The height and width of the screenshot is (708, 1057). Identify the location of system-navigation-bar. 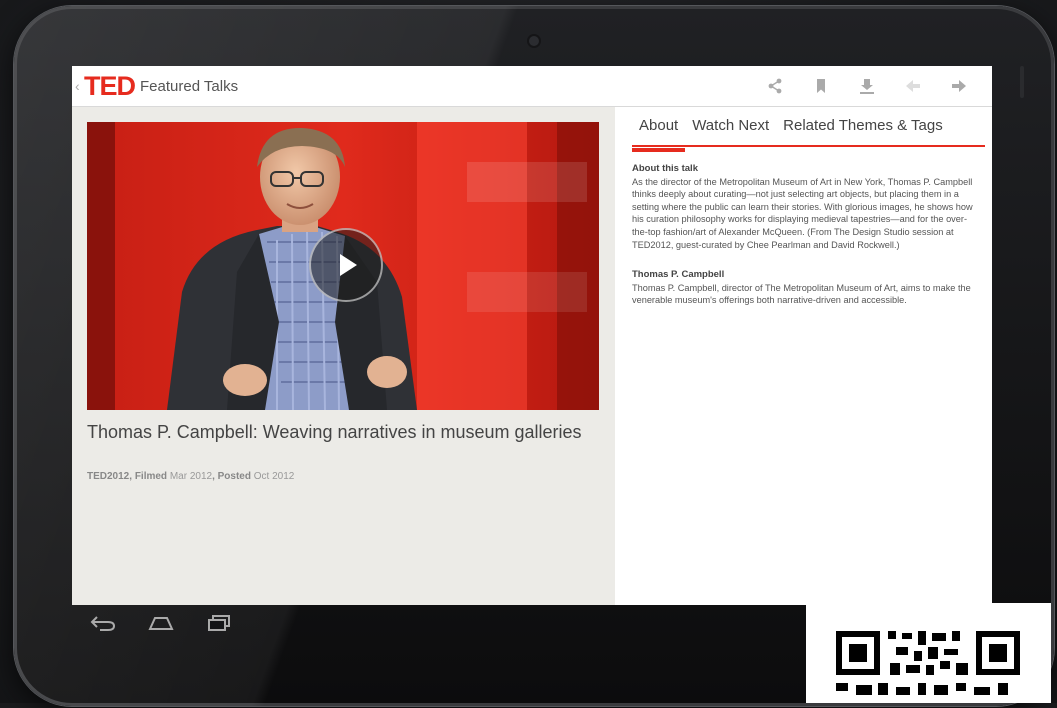
(161, 623).